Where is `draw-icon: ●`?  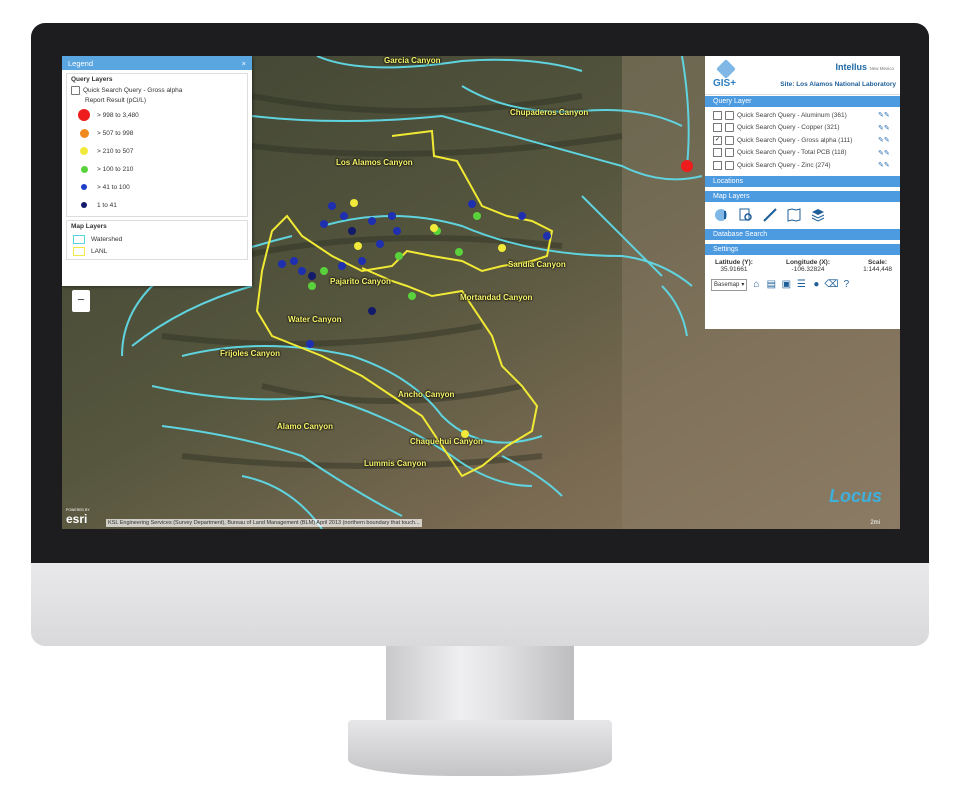 draw-icon: ● is located at coordinates (816, 285).